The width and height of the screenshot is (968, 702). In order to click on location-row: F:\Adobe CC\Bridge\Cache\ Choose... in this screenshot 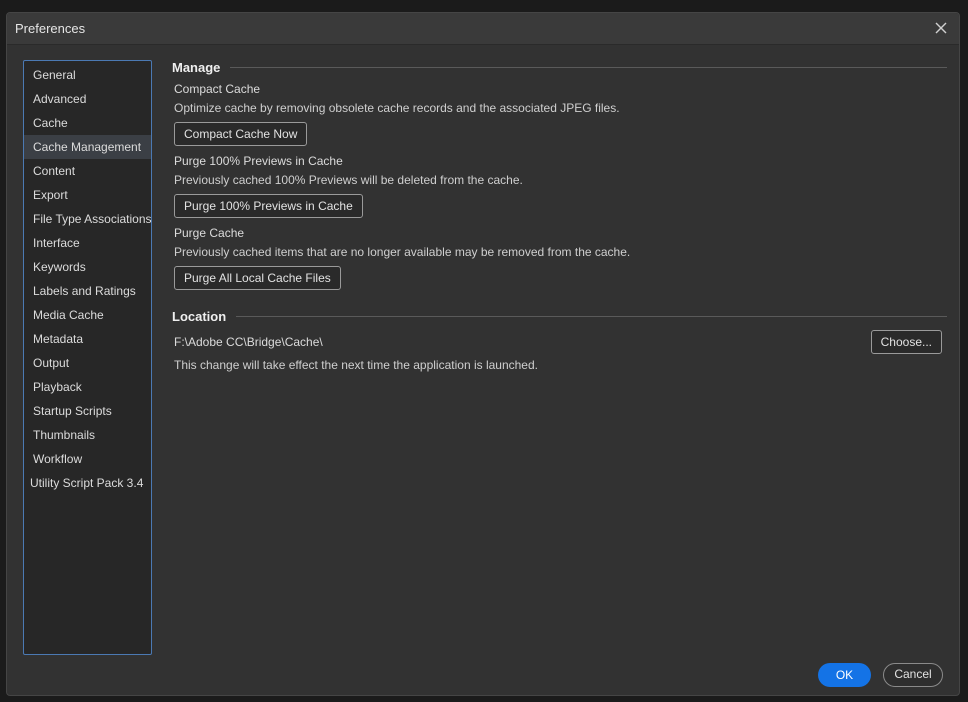, I will do `click(559, 343)`.